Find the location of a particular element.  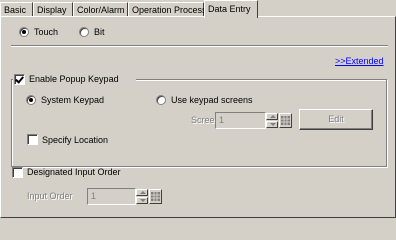

bit-radio is located at coordinates (84, 32).